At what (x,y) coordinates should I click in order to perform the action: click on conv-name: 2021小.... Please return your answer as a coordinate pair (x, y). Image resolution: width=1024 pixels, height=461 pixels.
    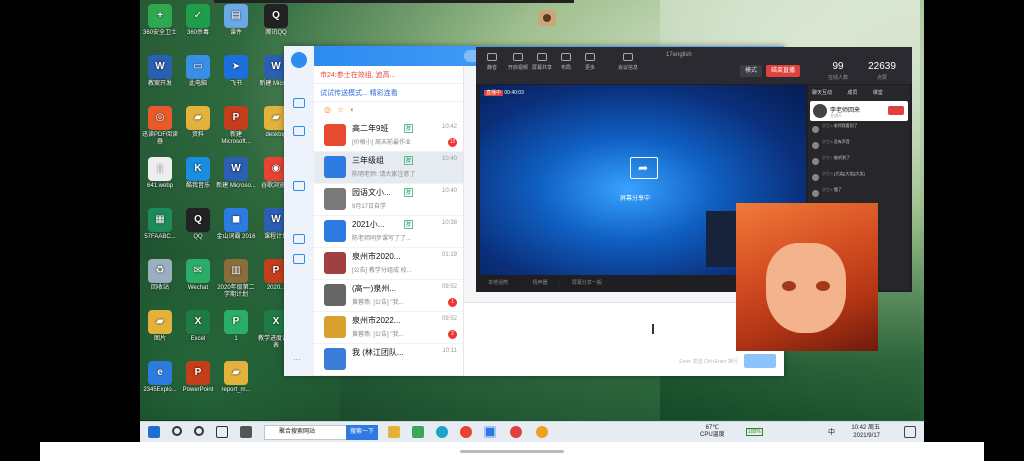
    Looking at the image, I should click on (368, 224).